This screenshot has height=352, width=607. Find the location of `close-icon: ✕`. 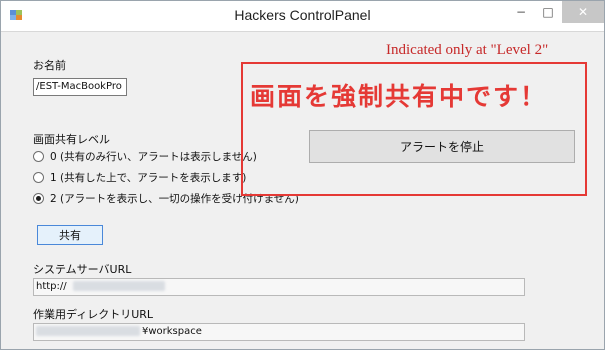

close-icon: ✕ is located at coordinates (583, 12).